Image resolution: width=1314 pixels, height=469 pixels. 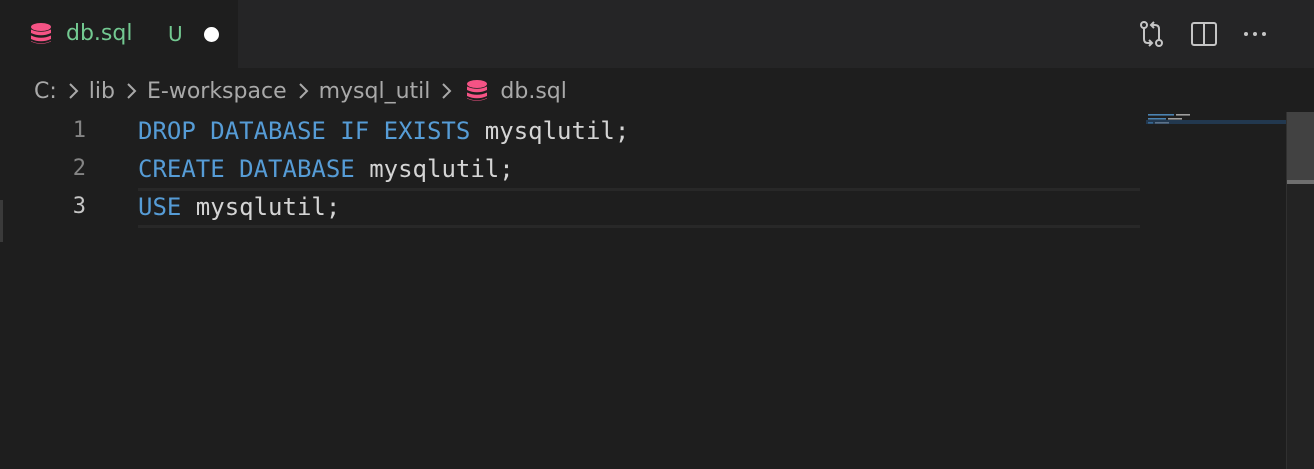 What do you see at coordinates (375, 91) in the screenshot?
I see `breadcrumb-item-folder: mysql_util` at bounding box center [375, 91].